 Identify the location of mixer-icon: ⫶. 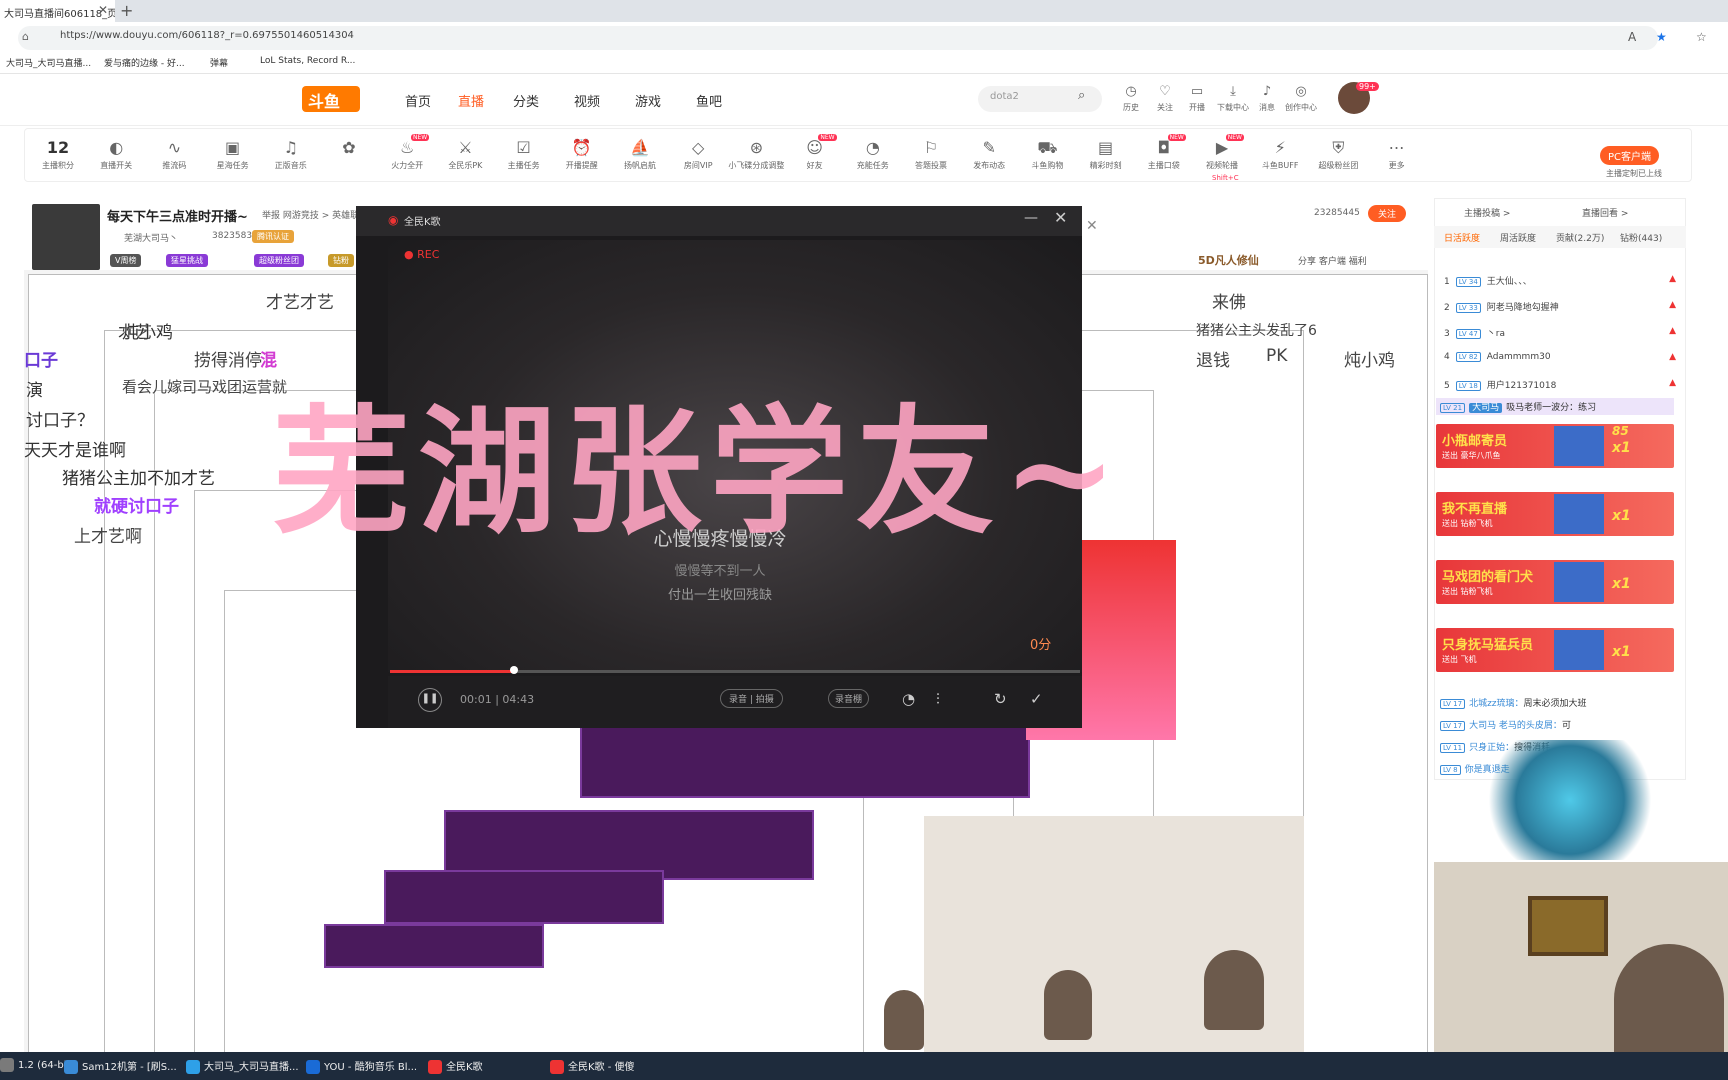
(938, 699).